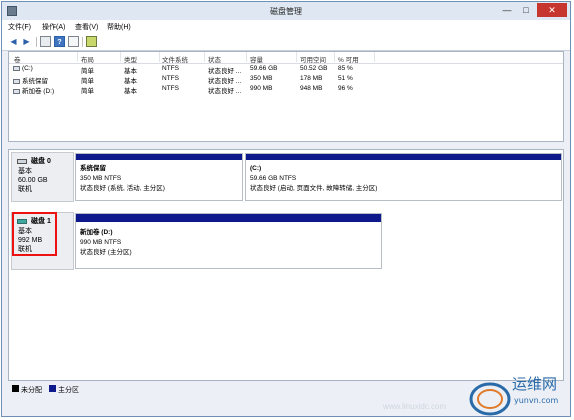 The width and height of the screenshot is (574, 420). What do you see at coordinates (19, 27) in the screenshot?
I see `menu-file: 文件(F)` at bounding box center [19, 27].